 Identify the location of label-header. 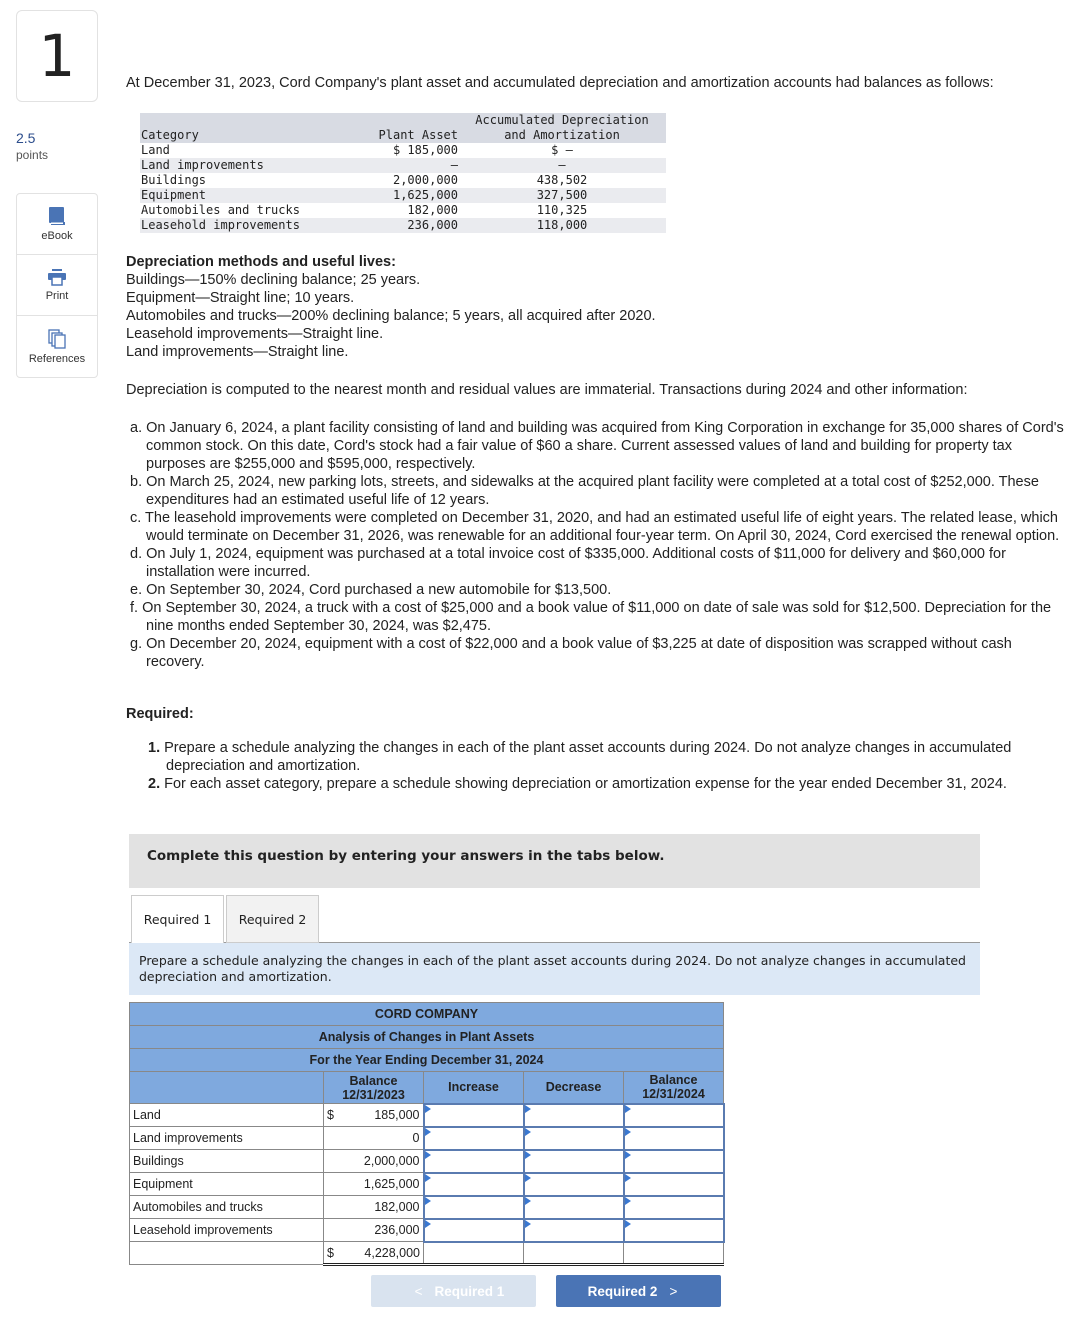
(226, 1087).